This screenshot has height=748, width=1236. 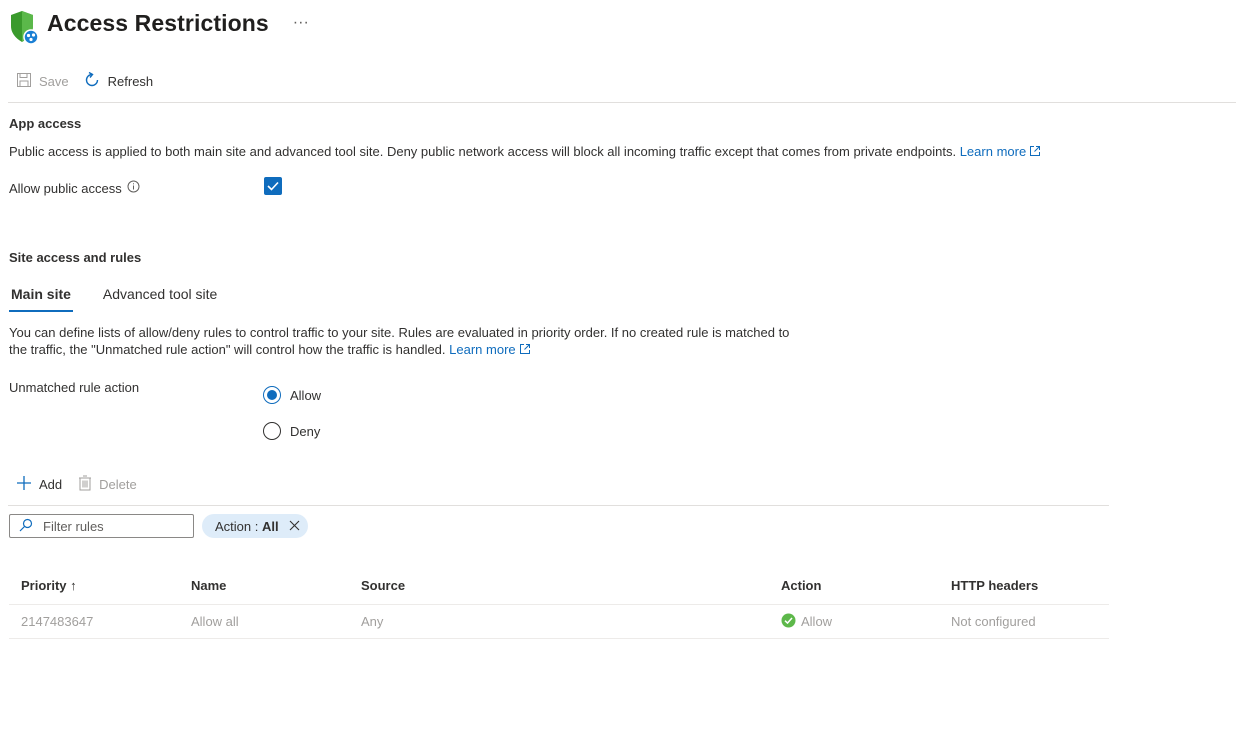 What do you see at coordinates (158, 22) in the screenshot?
I see `page-title: Access Restrictions` at bounding box center [158, 22].